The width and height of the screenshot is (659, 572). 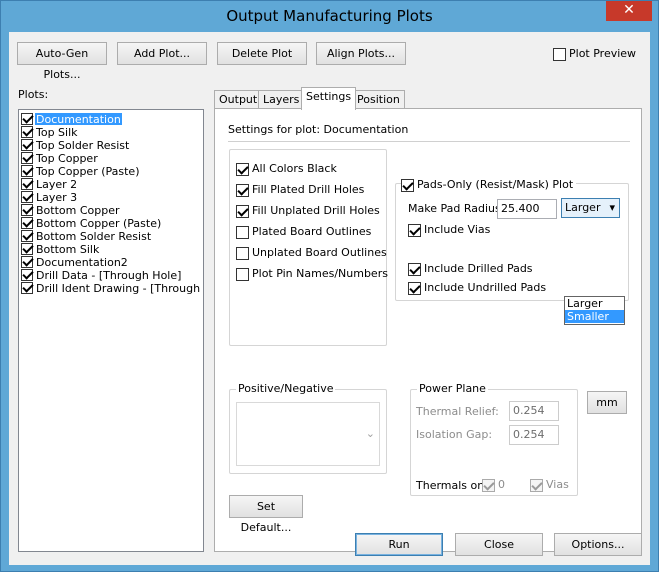 I want to click on plot-list-item: Drill Ident Drawing - [Through Hole], so click(x=111, y=287).